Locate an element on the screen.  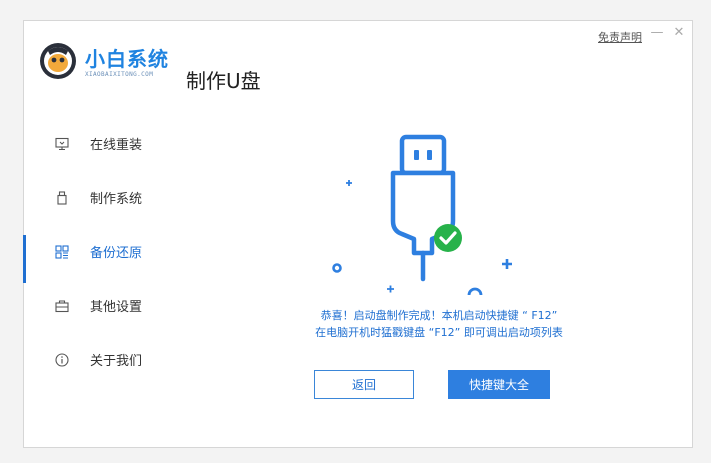
sidebar-item-make-system: 制作系统 is located at coordinates (99, 198).